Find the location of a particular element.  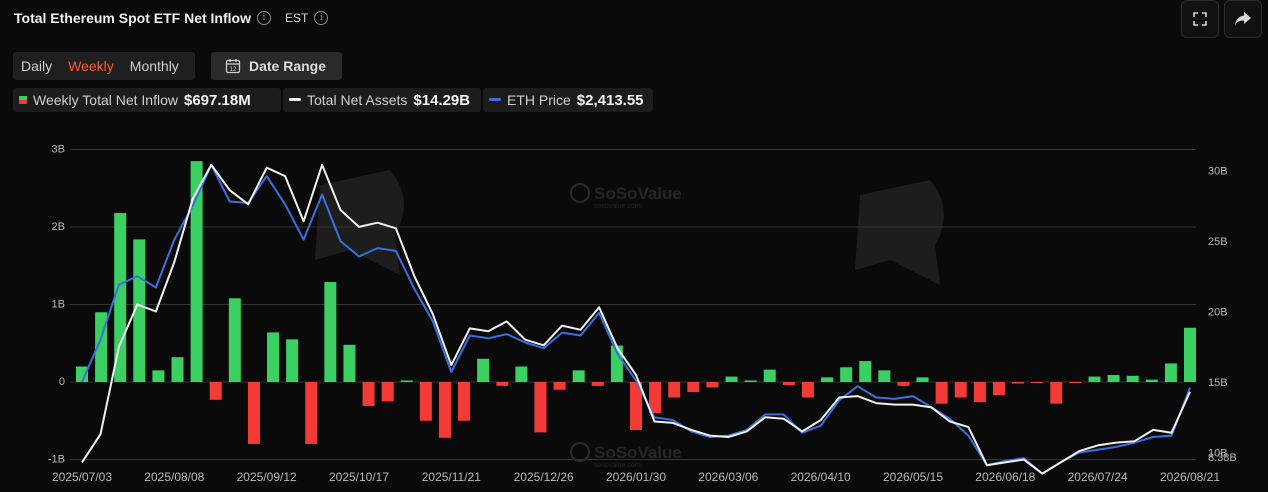

right-axis-tick: 15B is located at coordinates (1218, 383).